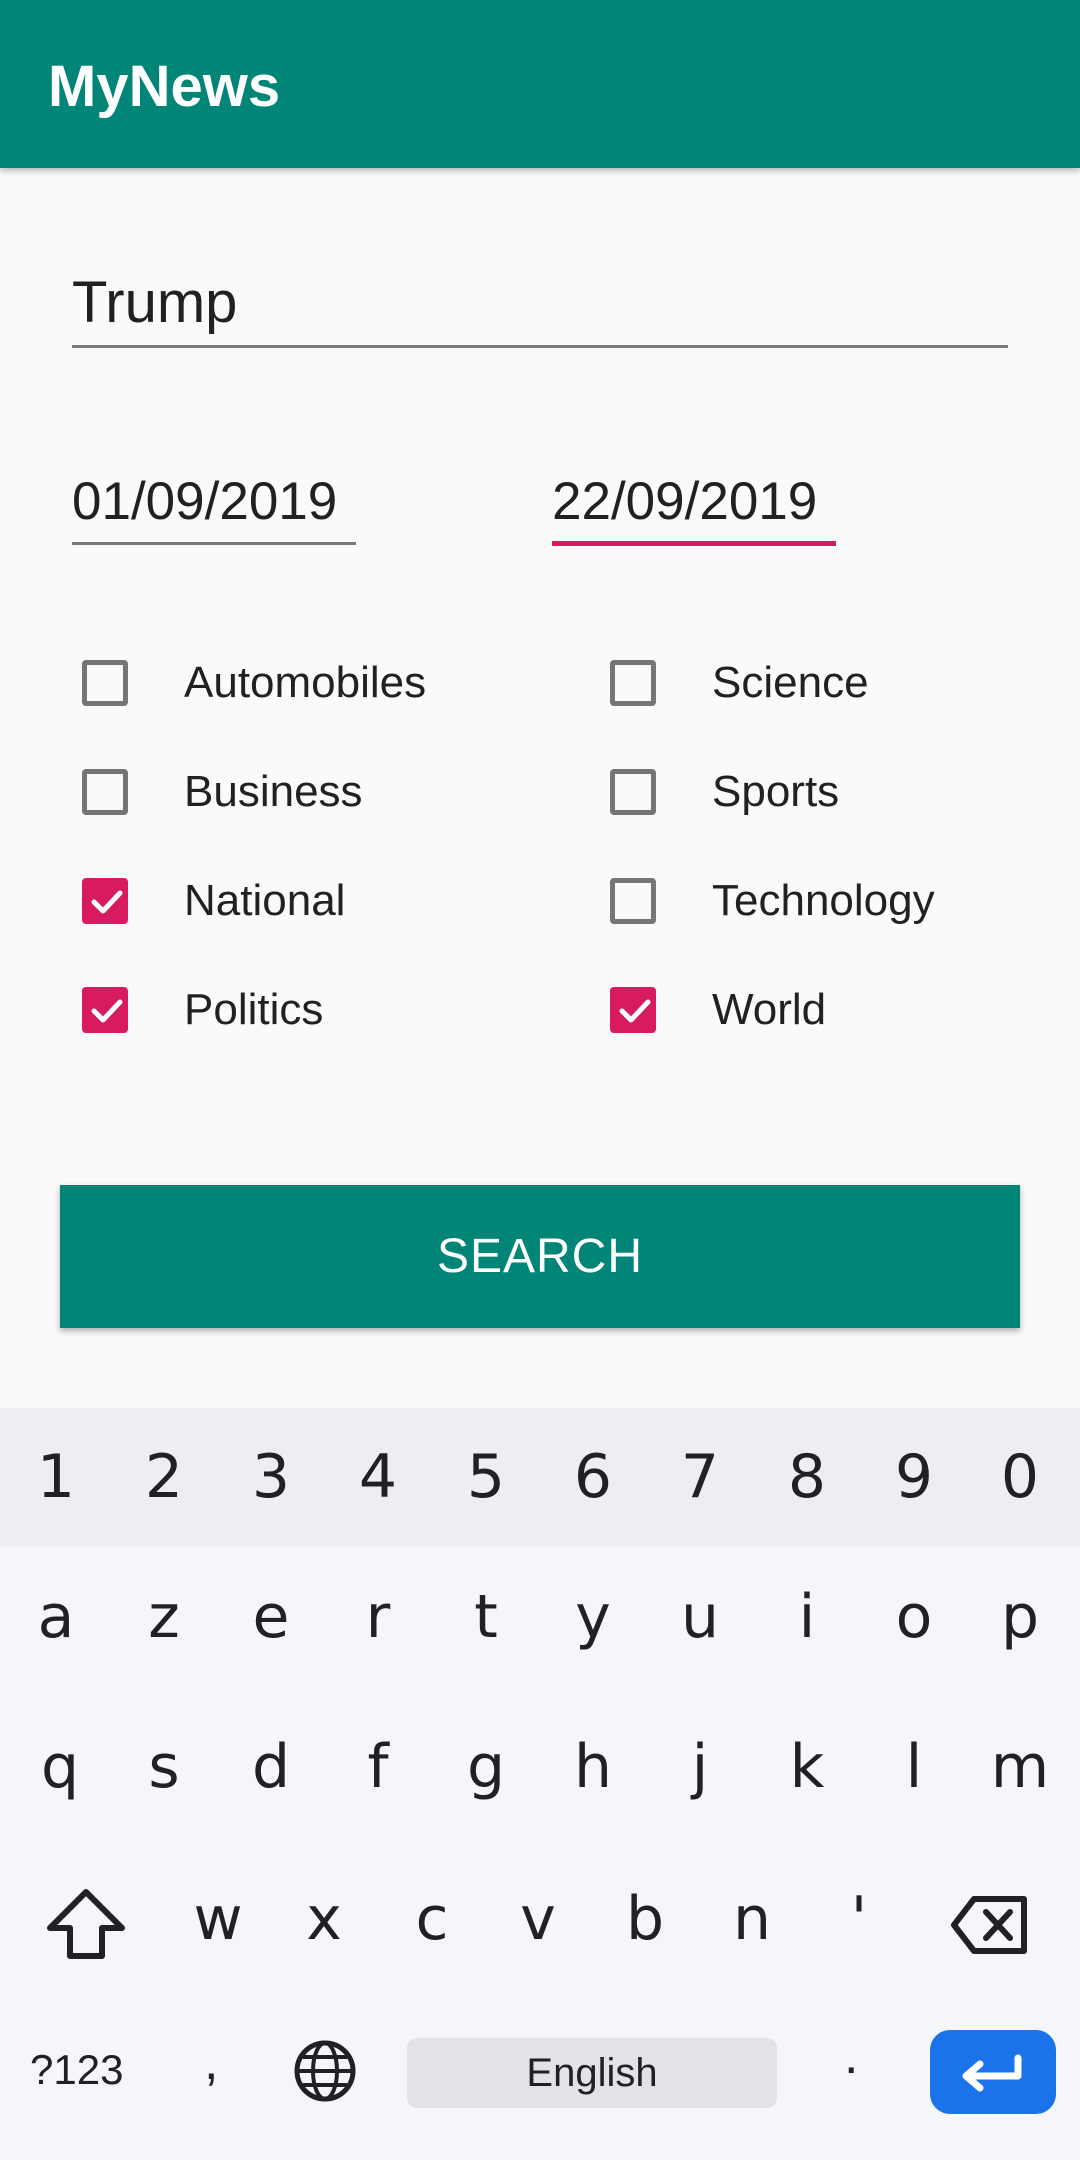  What do you see at coordinates (851, 2056) in the screenshot?
I see `period-key: .` at bounding box center [851, 2056].